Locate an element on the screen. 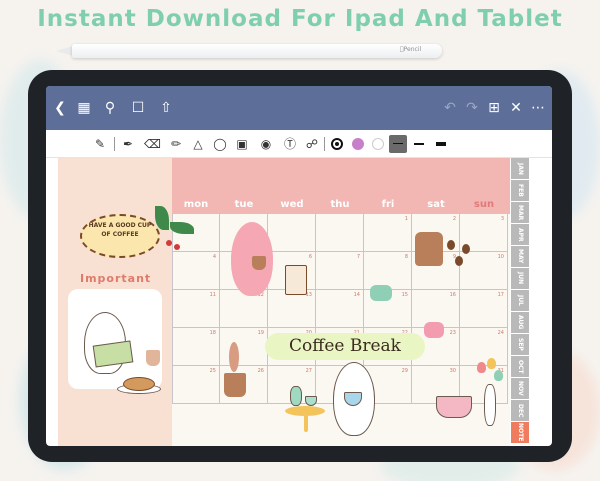  month-tab-mar: MAR is located at coordinates (520, 213).